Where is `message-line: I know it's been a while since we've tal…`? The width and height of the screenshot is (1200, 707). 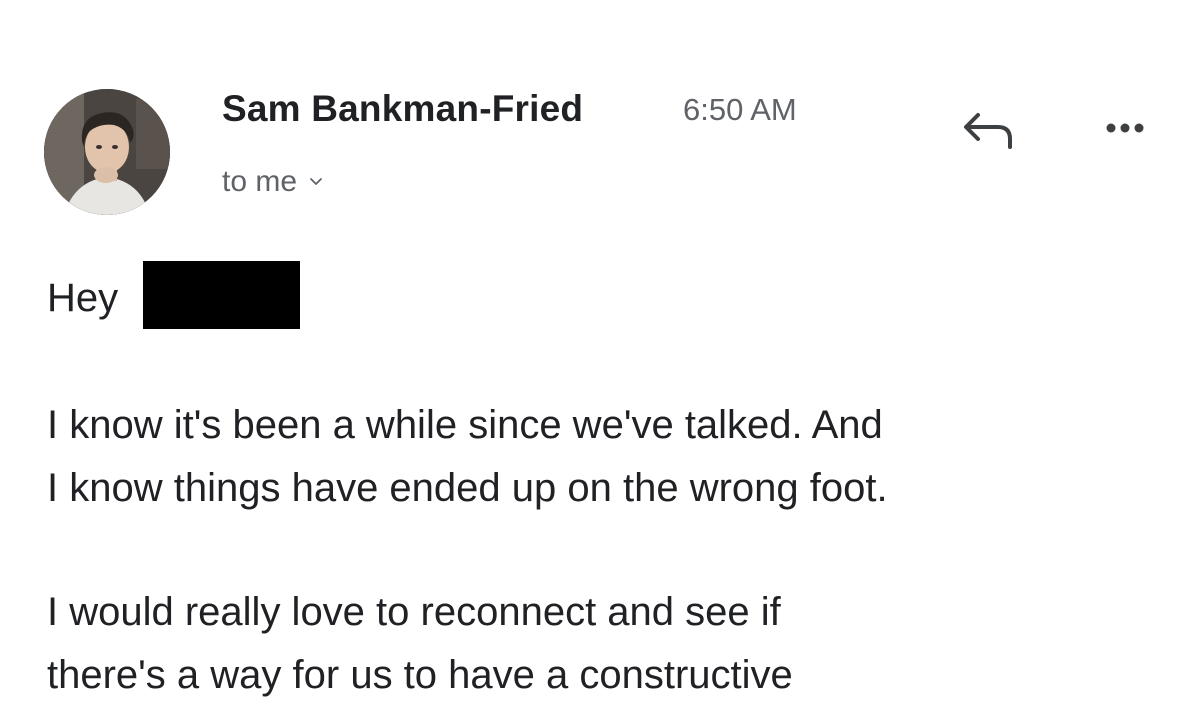
message-line: I know it's been a while since we've tal… is located at coordinates (465, 425).